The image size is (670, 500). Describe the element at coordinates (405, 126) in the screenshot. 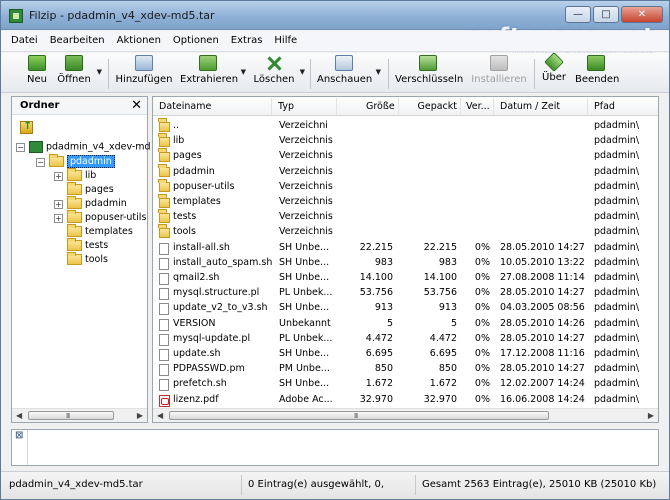

I see `file-row: .. Verzeichni pdadmin\` at that location.